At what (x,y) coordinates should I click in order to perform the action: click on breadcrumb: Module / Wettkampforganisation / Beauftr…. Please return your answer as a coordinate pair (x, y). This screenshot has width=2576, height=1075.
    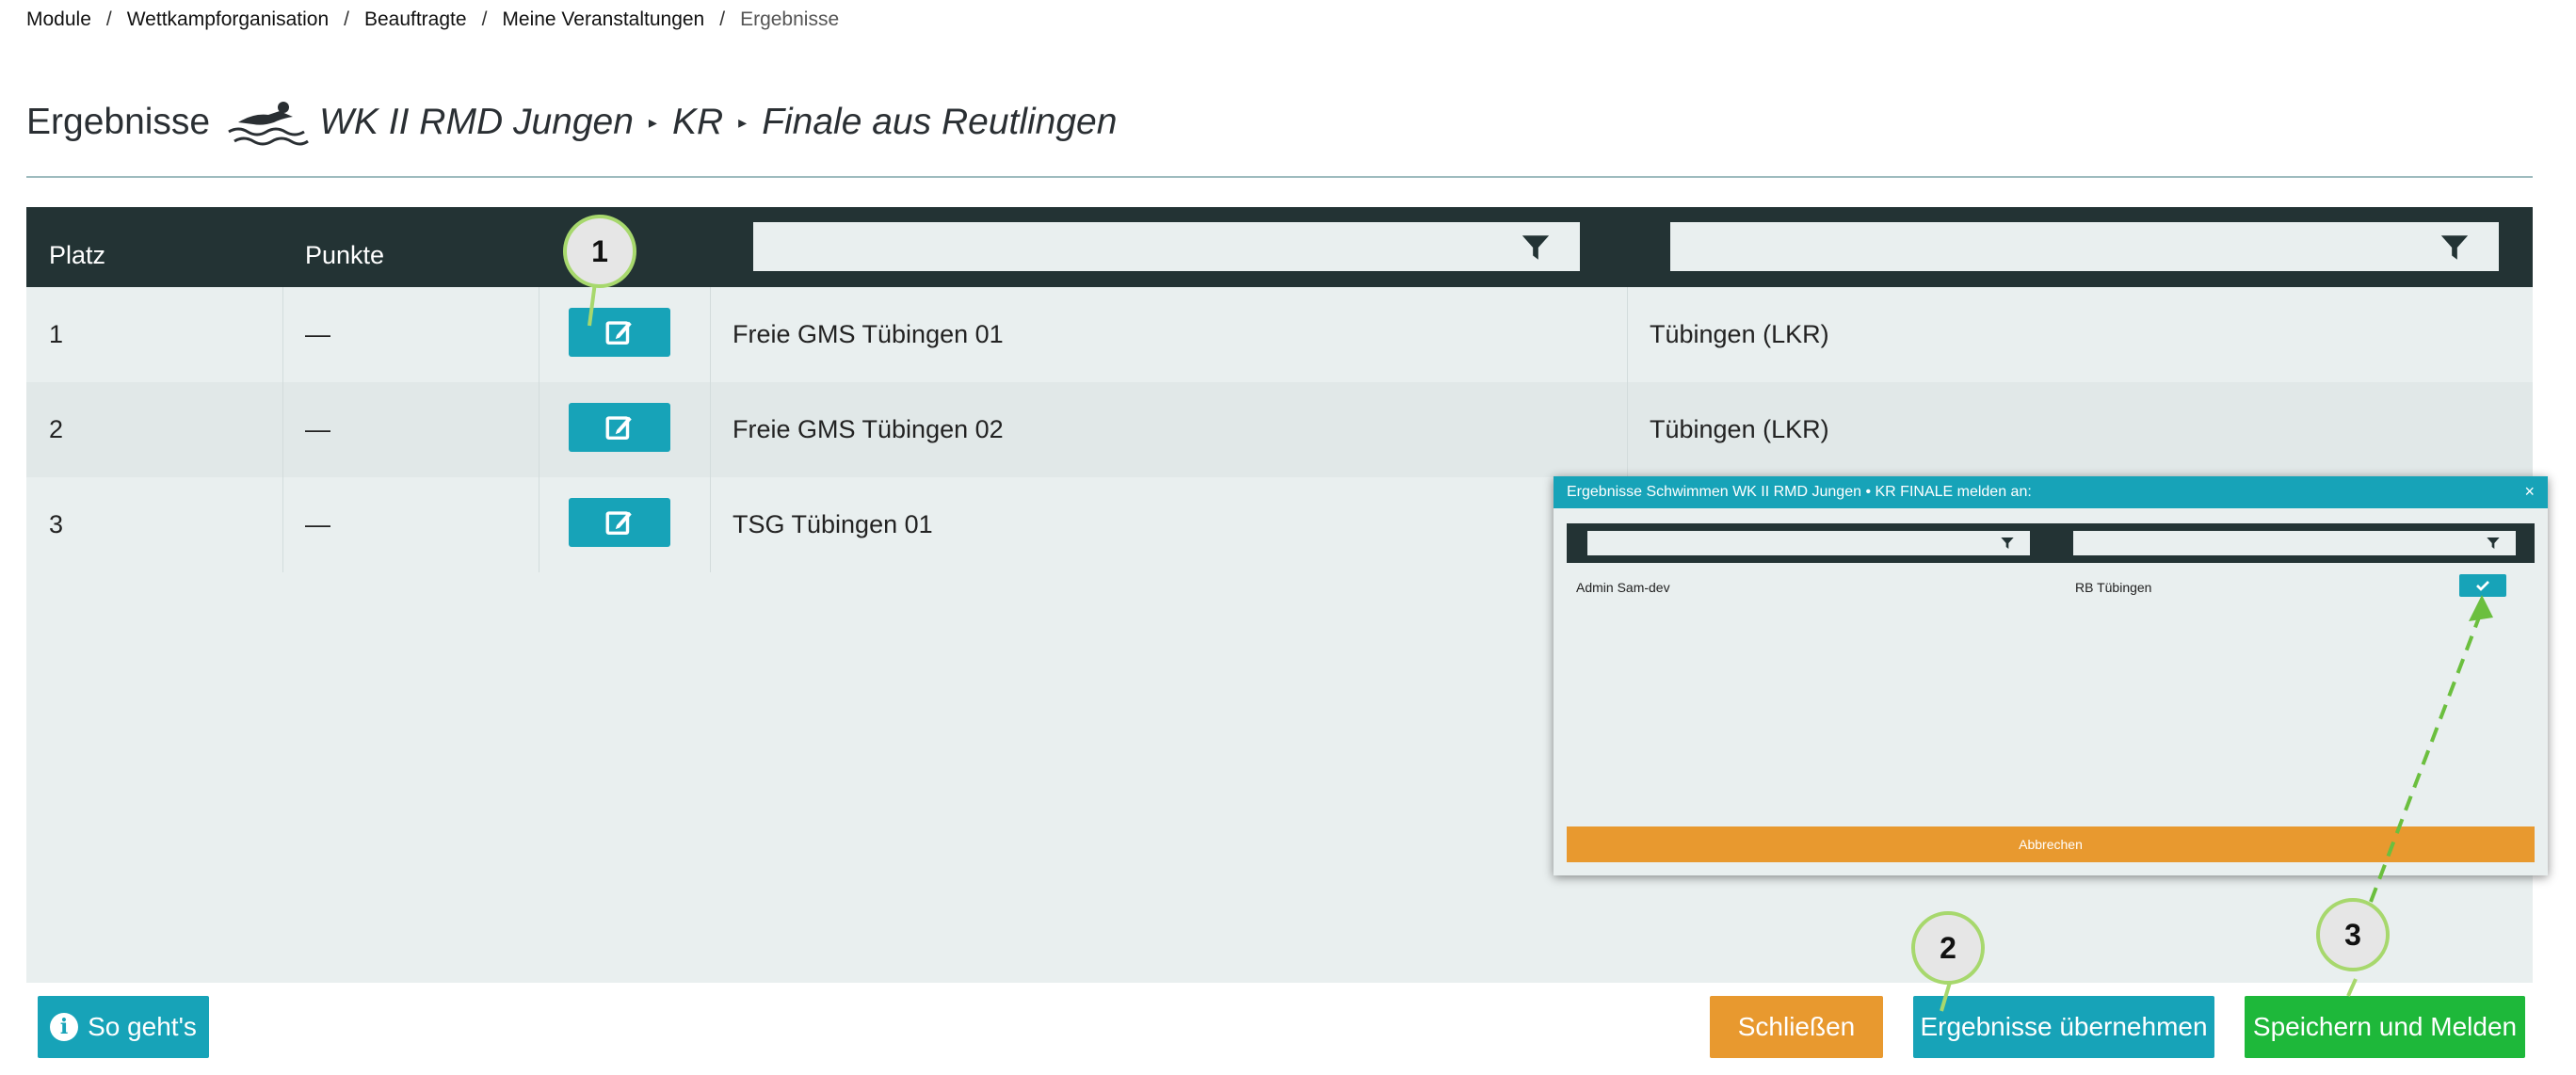
    Looking at the image, I should click on (432, 20).